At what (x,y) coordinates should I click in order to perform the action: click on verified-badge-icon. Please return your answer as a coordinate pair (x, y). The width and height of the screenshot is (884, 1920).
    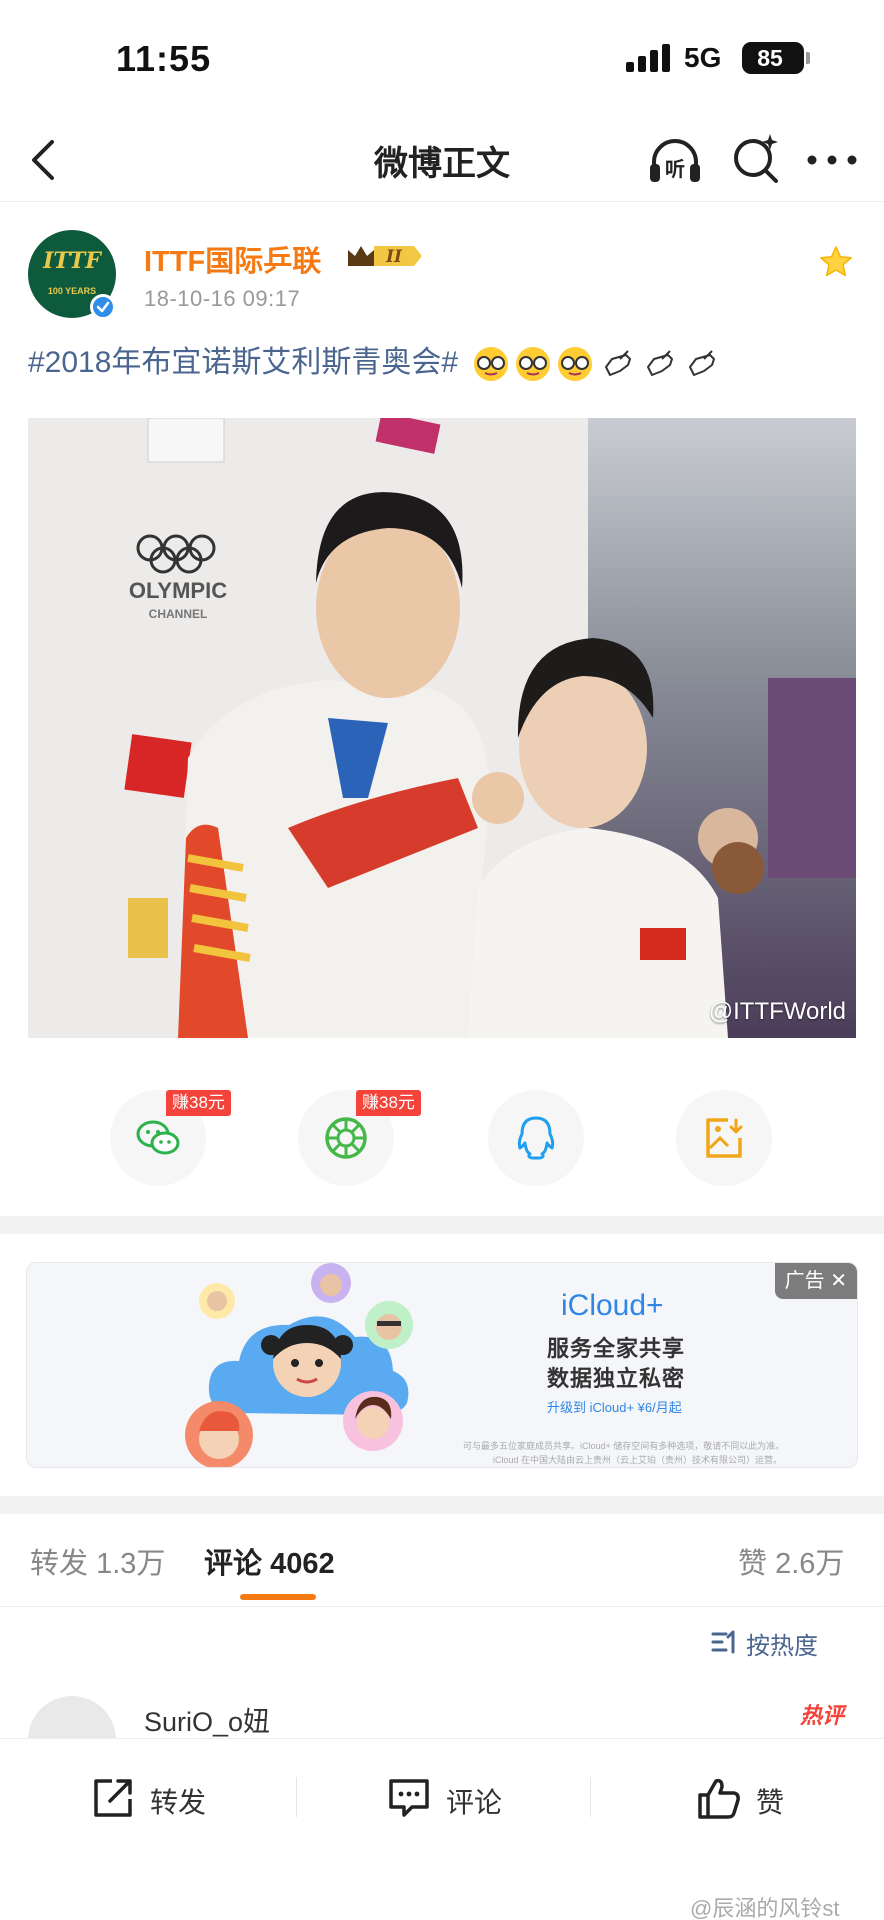
    Looking at the image, I should click on (103, 307).